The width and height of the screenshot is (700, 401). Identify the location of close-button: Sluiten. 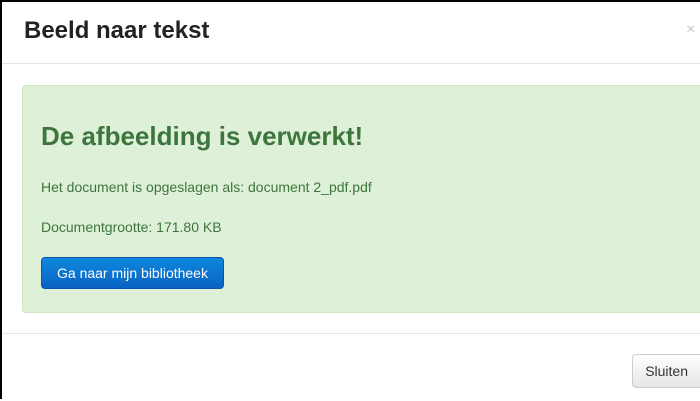
(666, 371).